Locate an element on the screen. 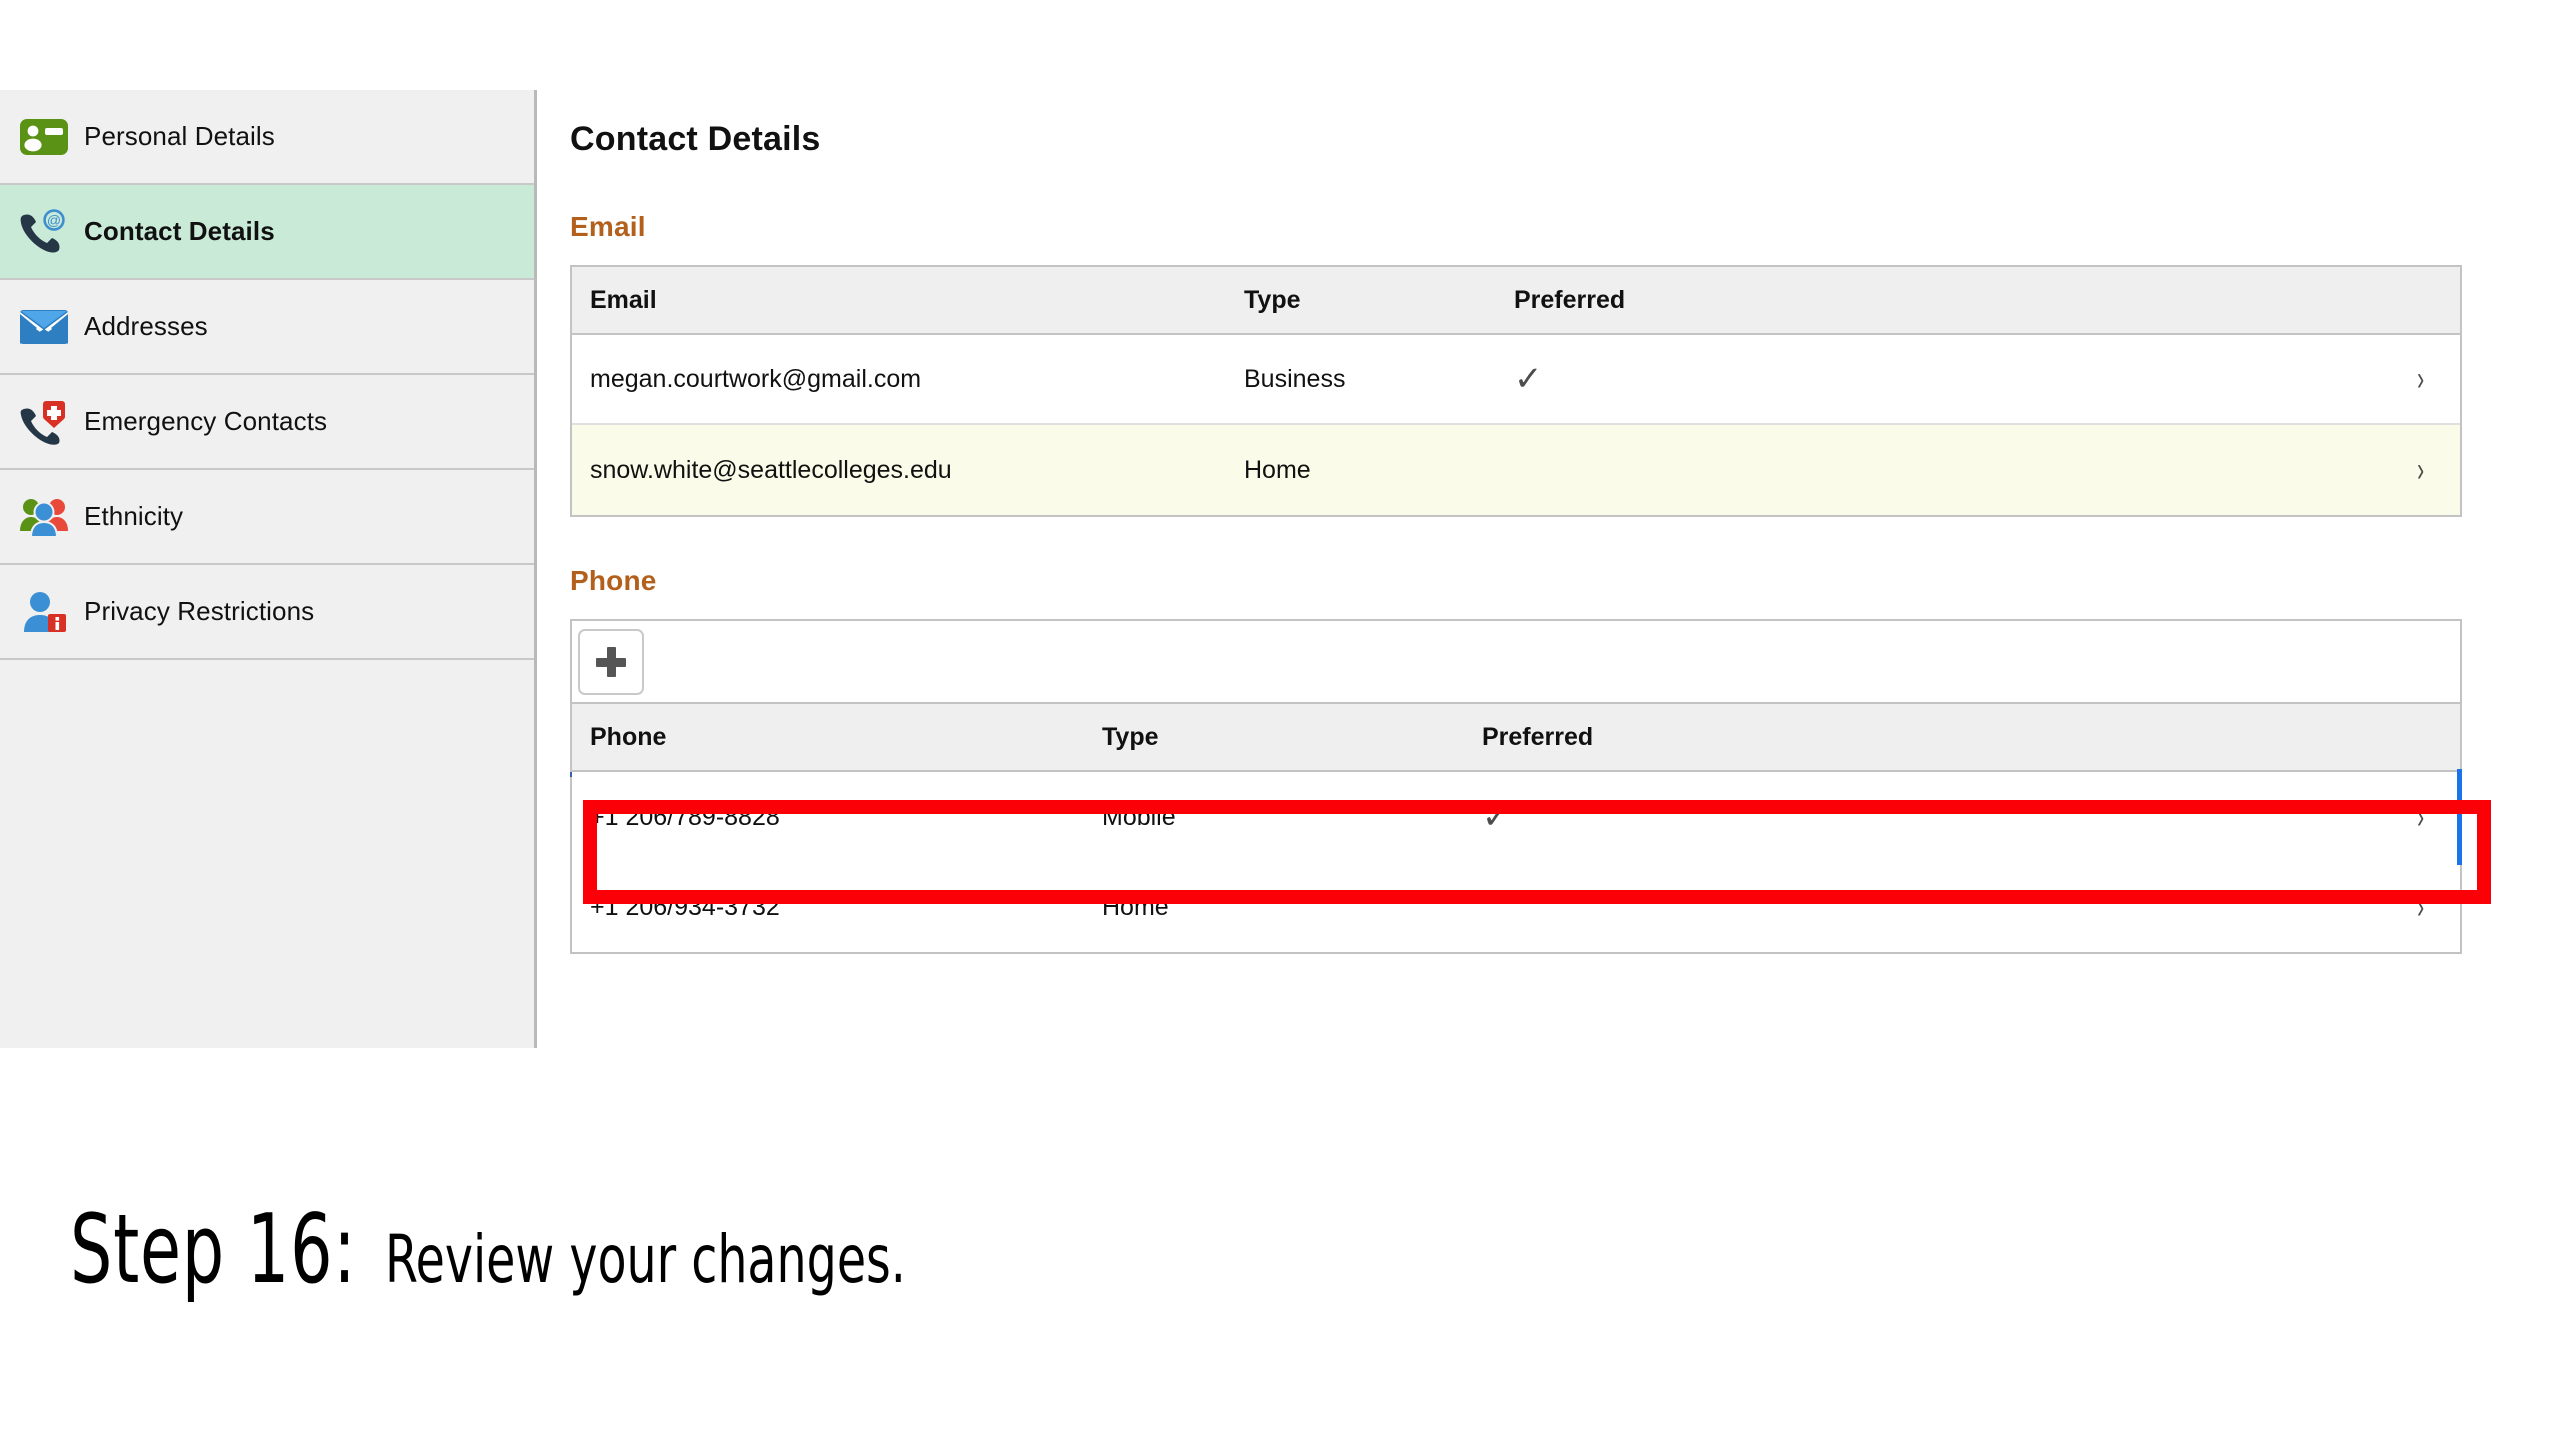 The image size is (2560, 1440). column-header-phone: Phone is located at coordinates (628, 736).